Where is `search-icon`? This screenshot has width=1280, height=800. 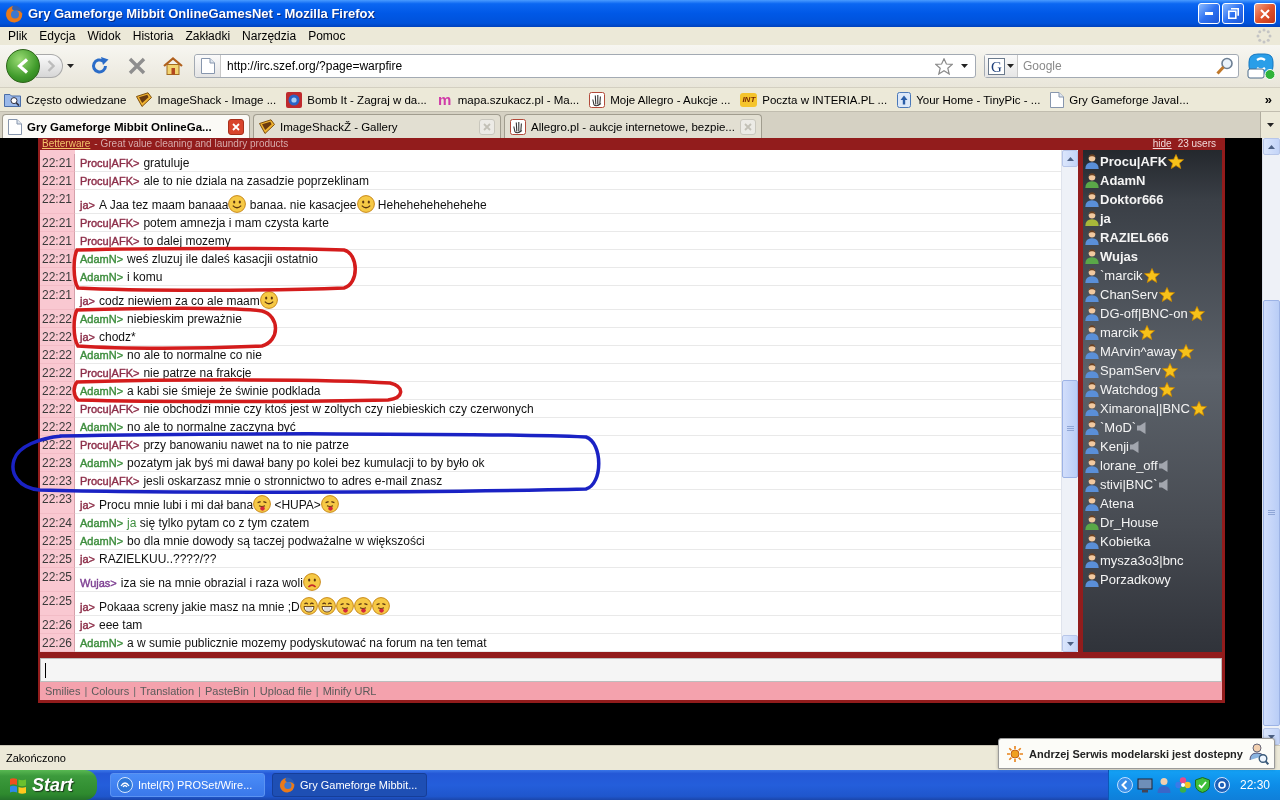
search-icon is located at coordinates (1225, 66).